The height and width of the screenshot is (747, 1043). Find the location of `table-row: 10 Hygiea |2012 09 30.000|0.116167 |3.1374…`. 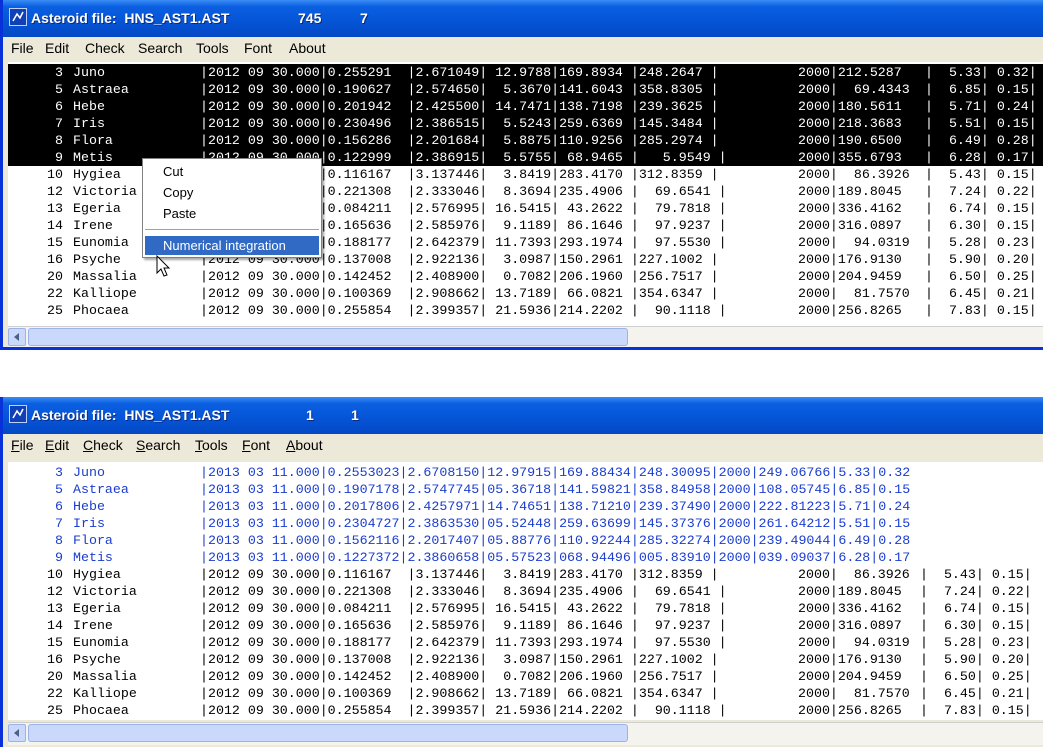

table-row: 10 Hygiea |2012 09 30.000|0.116167 |3.1374… is located at coordinates (525, 574).